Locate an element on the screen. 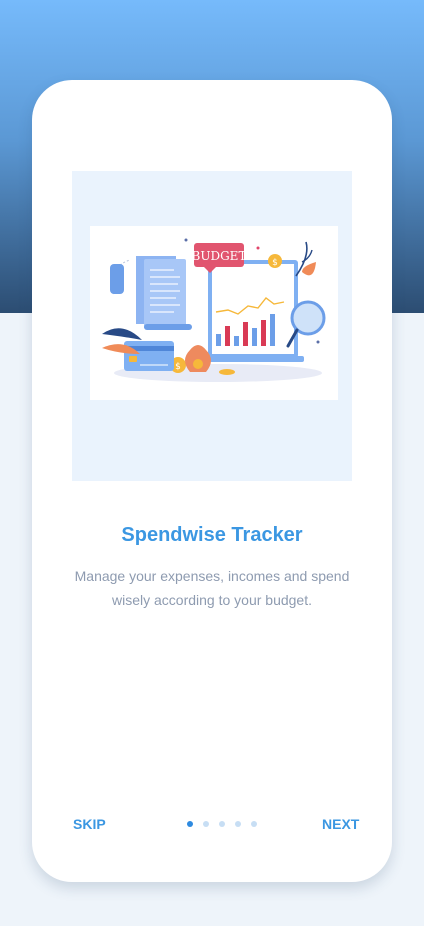 This screenshot has height=926, width=424. page-indicator is located at coordinates (222, 824).